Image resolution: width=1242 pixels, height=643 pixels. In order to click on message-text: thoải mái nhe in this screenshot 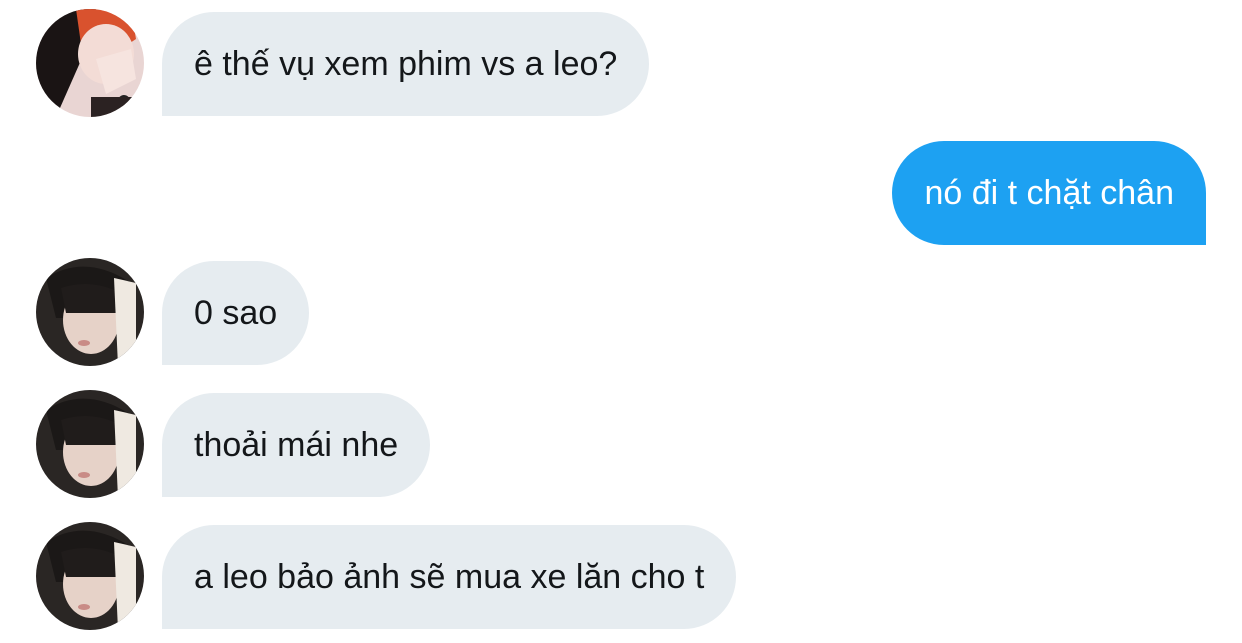, I will do `click(296, 444)`.